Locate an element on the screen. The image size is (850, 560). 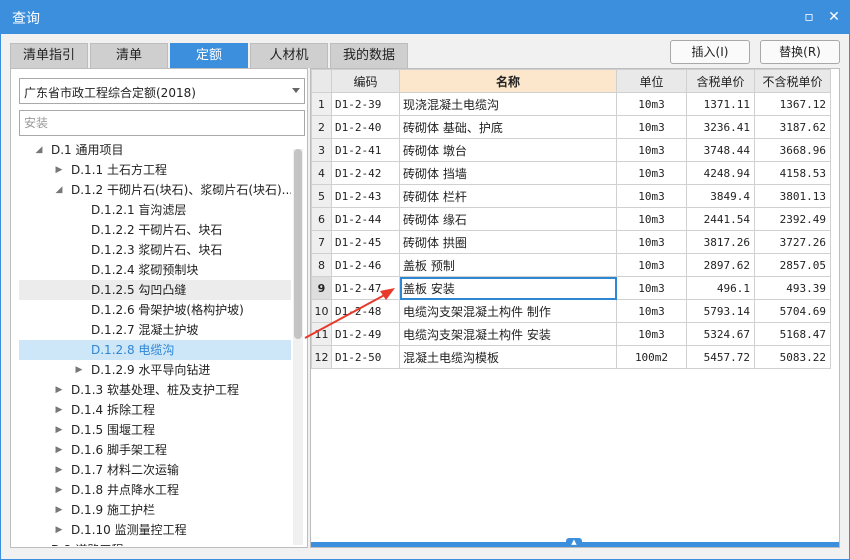
splitter-bar: ▲ is located at coordinates (575, 542).